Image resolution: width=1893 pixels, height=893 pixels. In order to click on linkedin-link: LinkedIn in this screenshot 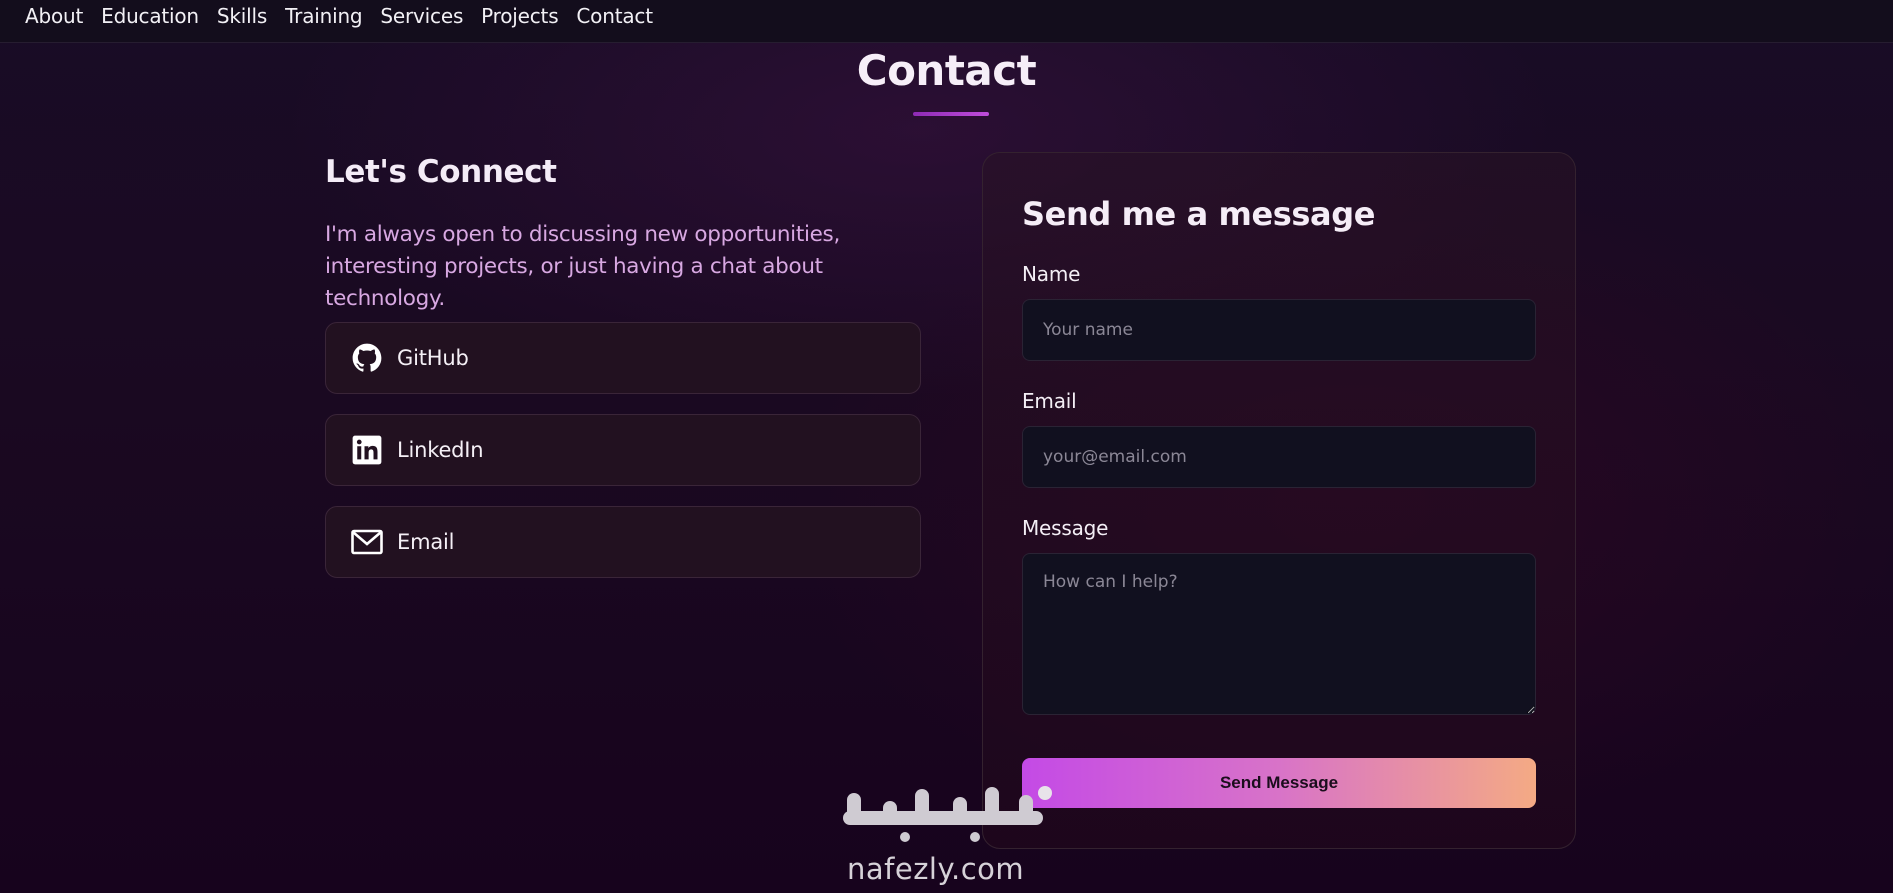, I will do `click(623, 450)`.